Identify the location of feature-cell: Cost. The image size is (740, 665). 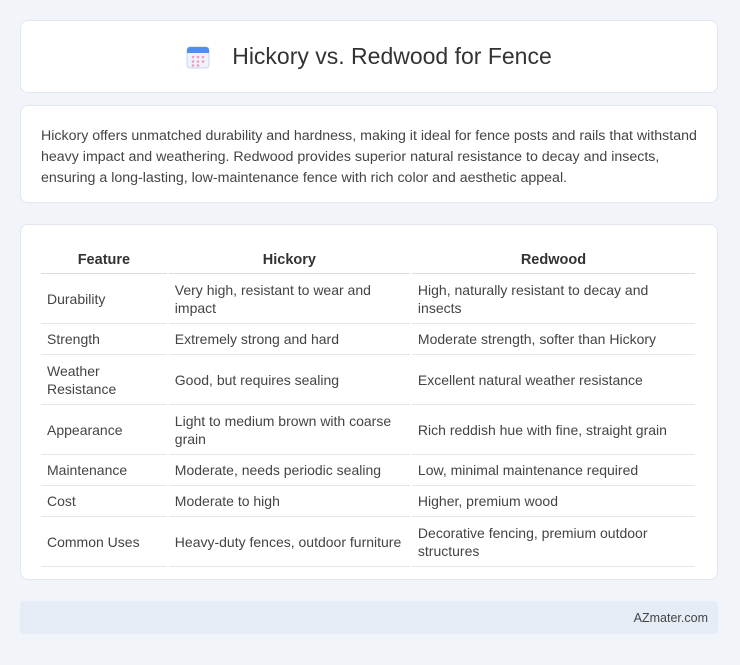
(104, 501).